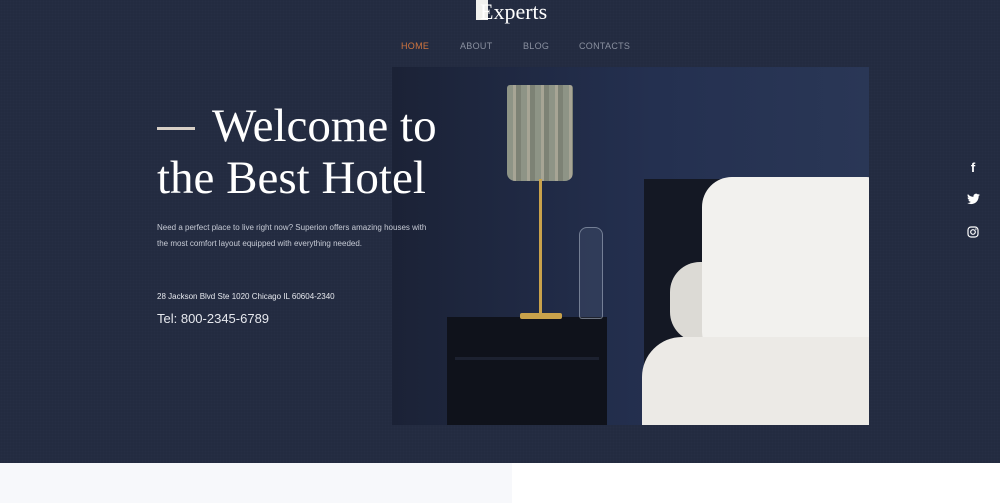 The image size is (1000, 503). What do you see at coordinates (973, 168) in the screenshot?
I see `facebook-icon: f` at bounding box center [973, 168].